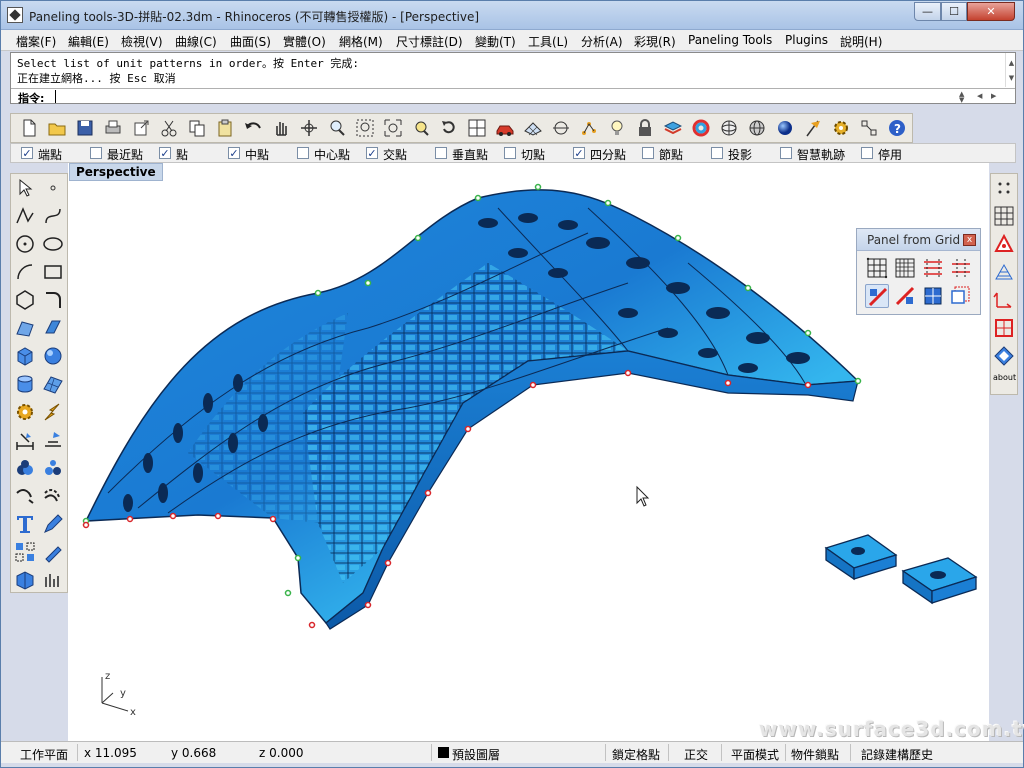 The width and height of the screenshot is (1024, 768). I want to click on panel-pattern-frame-icon, so click(961, 296).